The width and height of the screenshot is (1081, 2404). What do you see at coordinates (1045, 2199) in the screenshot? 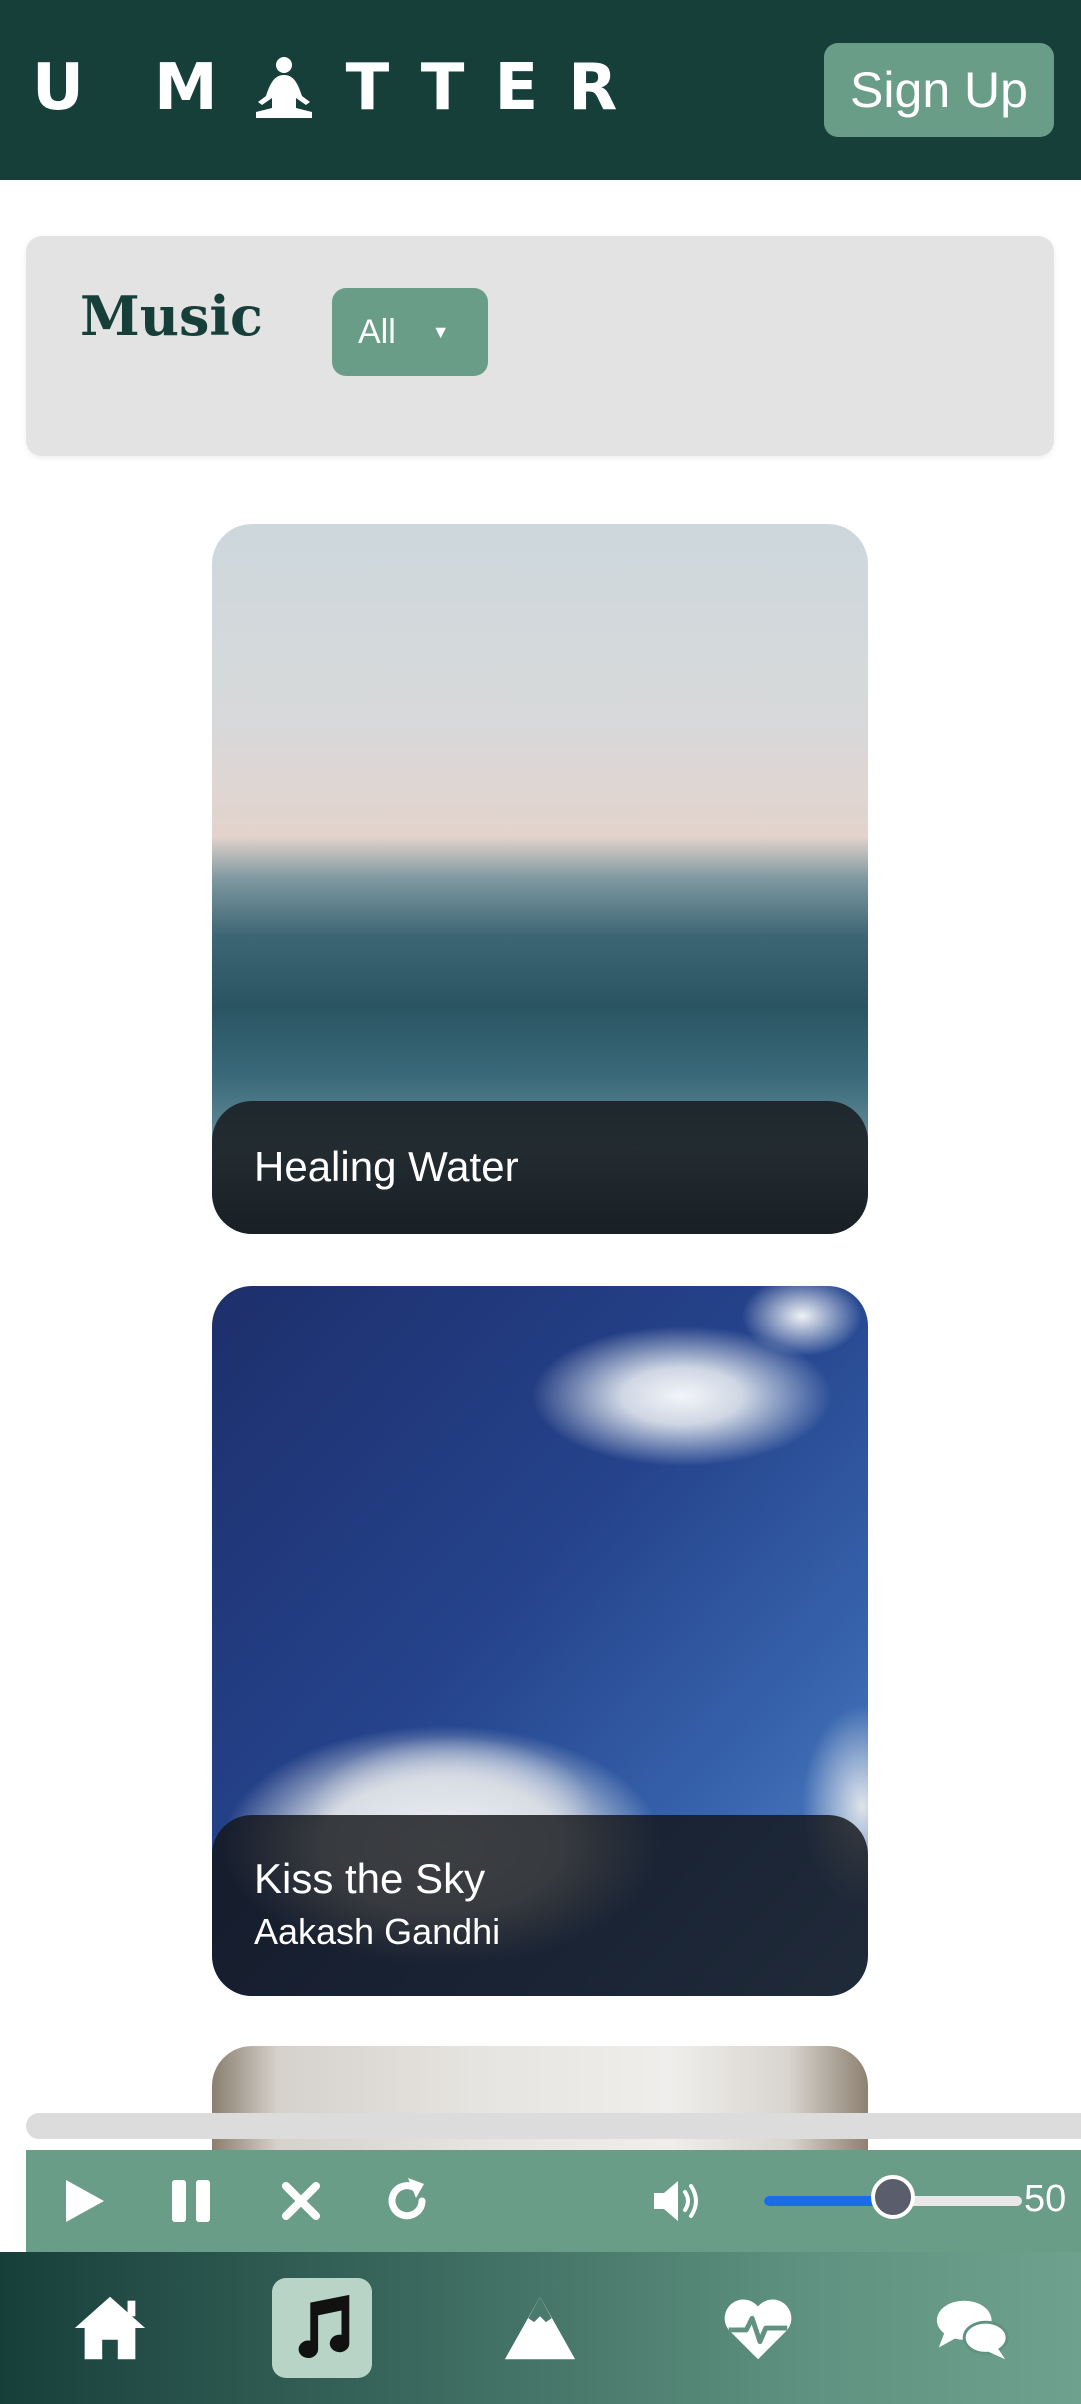
I see `volume-value: 50` at bounding box center [1045, 2199].